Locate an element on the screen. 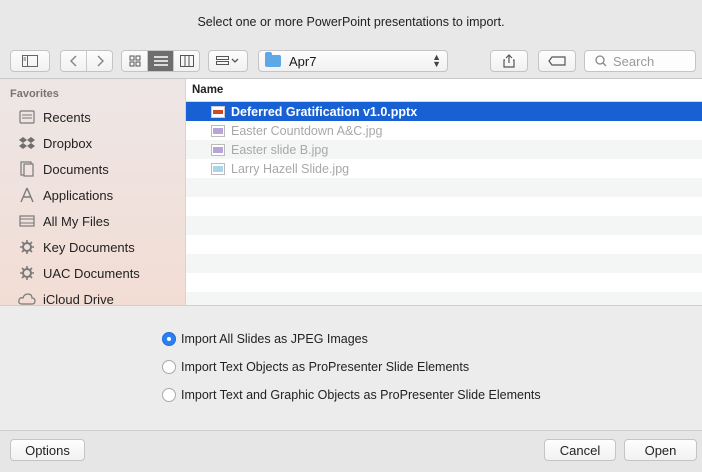 The width and height of the screenshot is (702, 472). radio-button-selected is located at coordinates (169, 339).